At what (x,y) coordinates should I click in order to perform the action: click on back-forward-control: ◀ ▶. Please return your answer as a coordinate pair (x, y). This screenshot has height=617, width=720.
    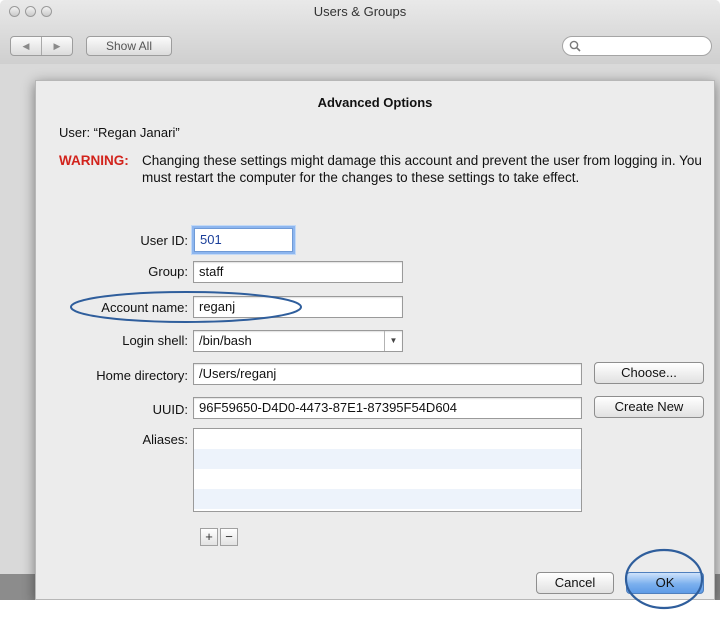
    Looking at the image, I should click on (41, 46).